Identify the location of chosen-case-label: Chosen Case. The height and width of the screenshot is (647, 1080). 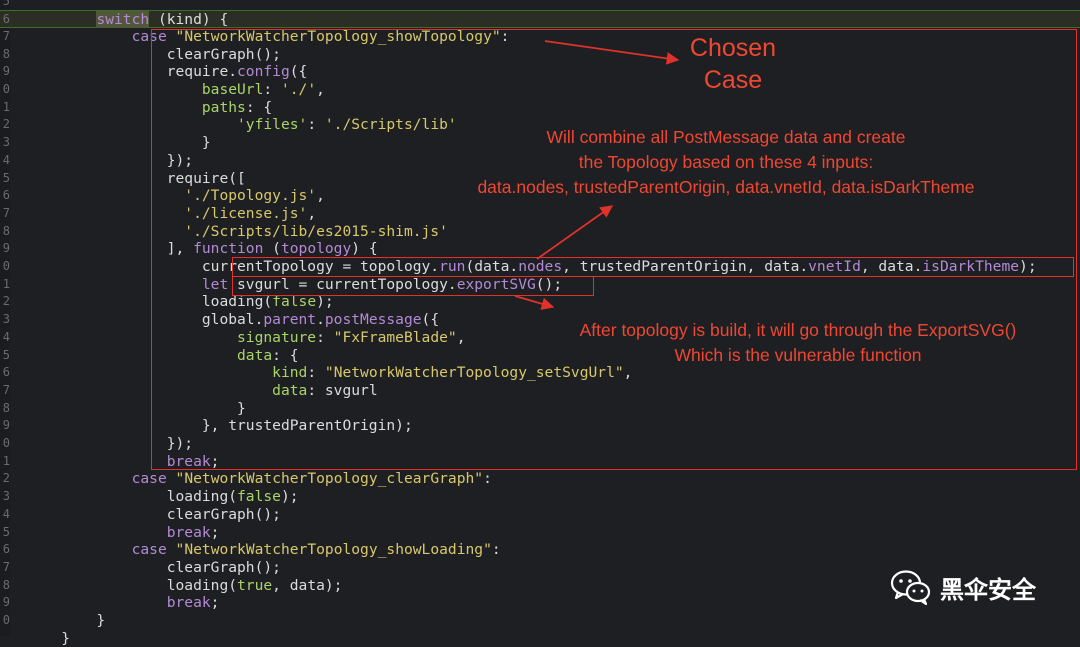
(733, 64).